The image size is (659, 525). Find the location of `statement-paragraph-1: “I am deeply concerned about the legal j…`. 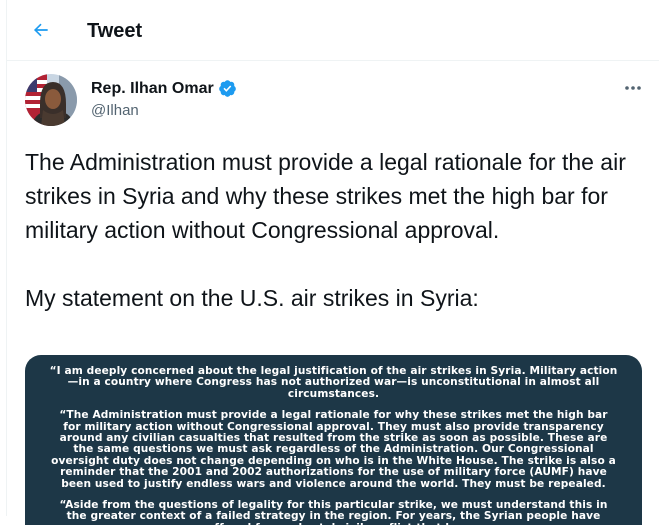

statement-paragraph-1: “I am deeply concerned about the legal j… is located at coordinates (333, 382).